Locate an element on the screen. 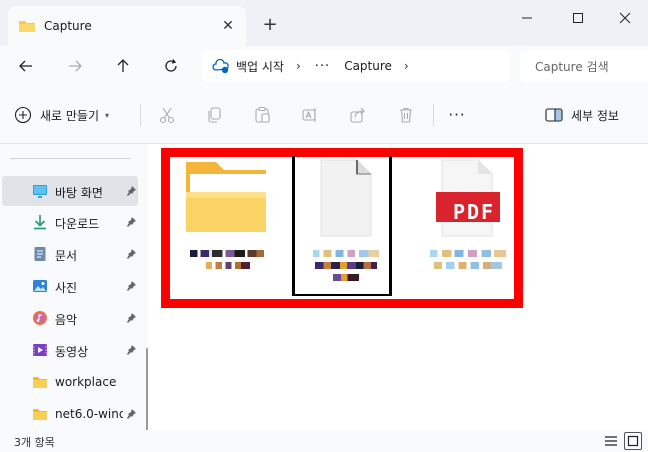  plus-circle-icon is located at coordinates (23, 115).